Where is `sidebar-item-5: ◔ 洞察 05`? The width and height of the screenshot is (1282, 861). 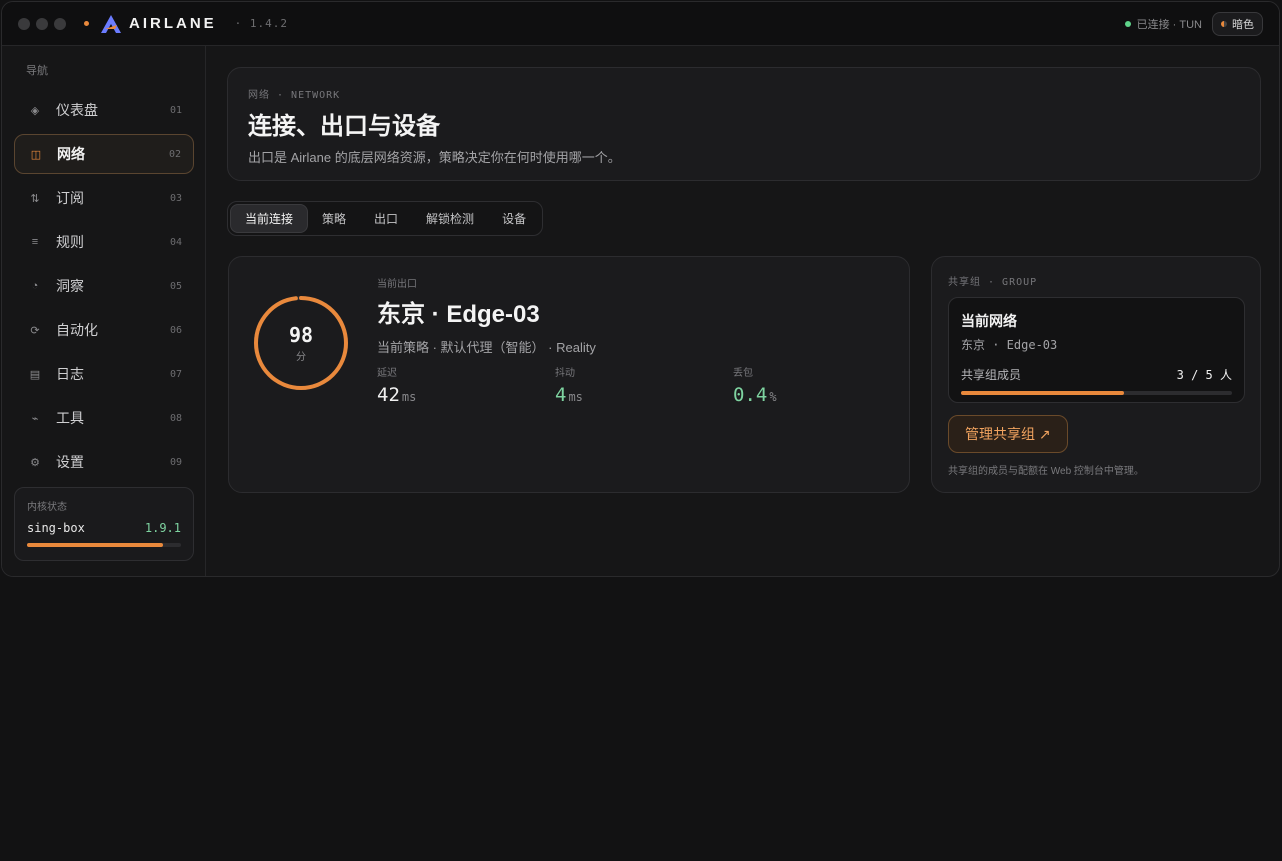 sidebar-item-5: ◔ 洞察 05 is located at coordinates (104, 286).